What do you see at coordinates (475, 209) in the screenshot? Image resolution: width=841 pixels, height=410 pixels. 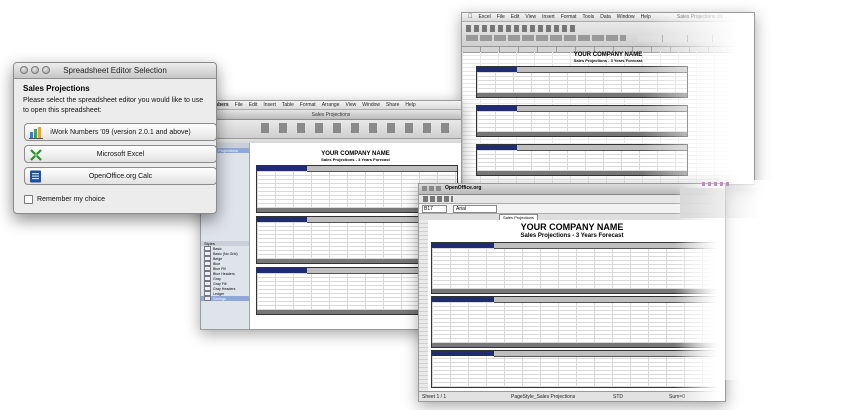 I see `font-name-box: Arial` at bounding box center [475, 209].